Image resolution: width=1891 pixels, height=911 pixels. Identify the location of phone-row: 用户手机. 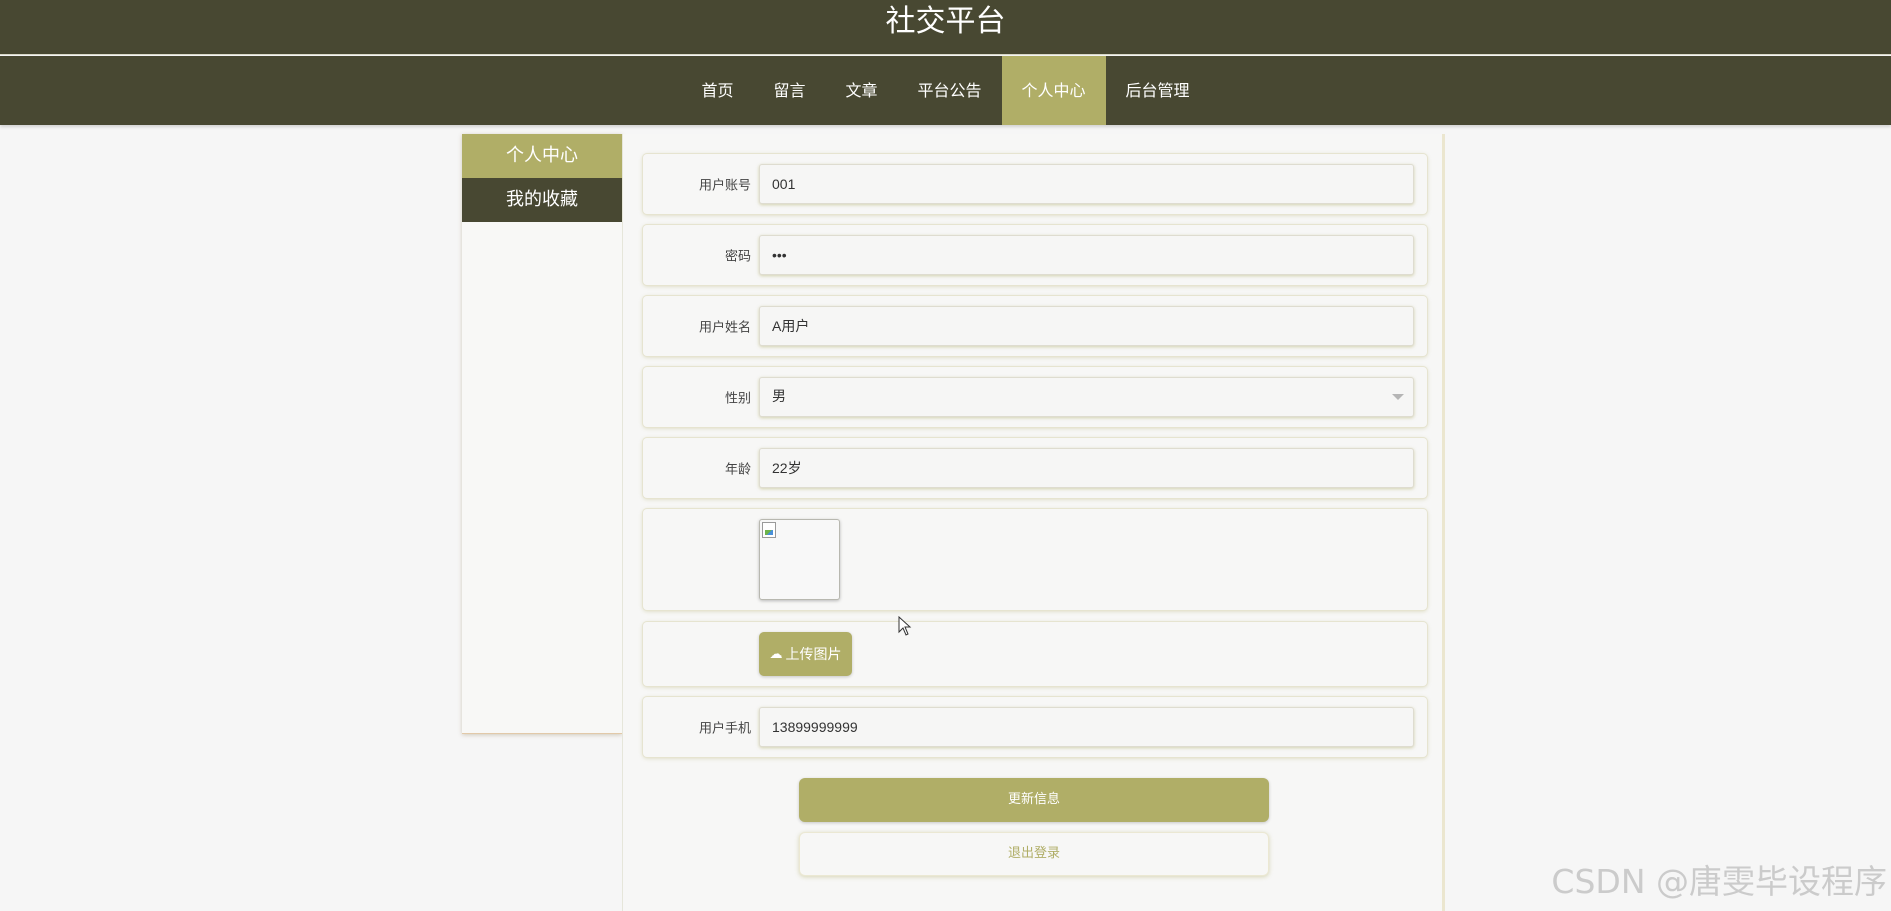
(1035, 727).